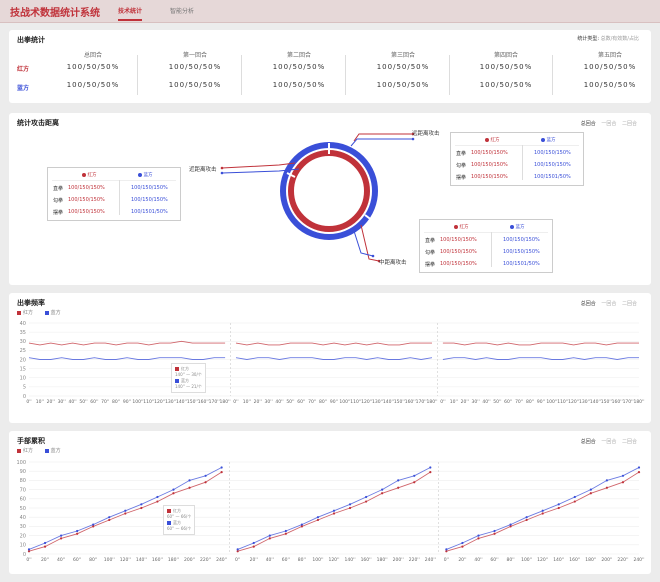  What do you see at coordinates (23, 518) in the screenshot?
I see `y-tick-label: 40` at bounding box center [23, 518].